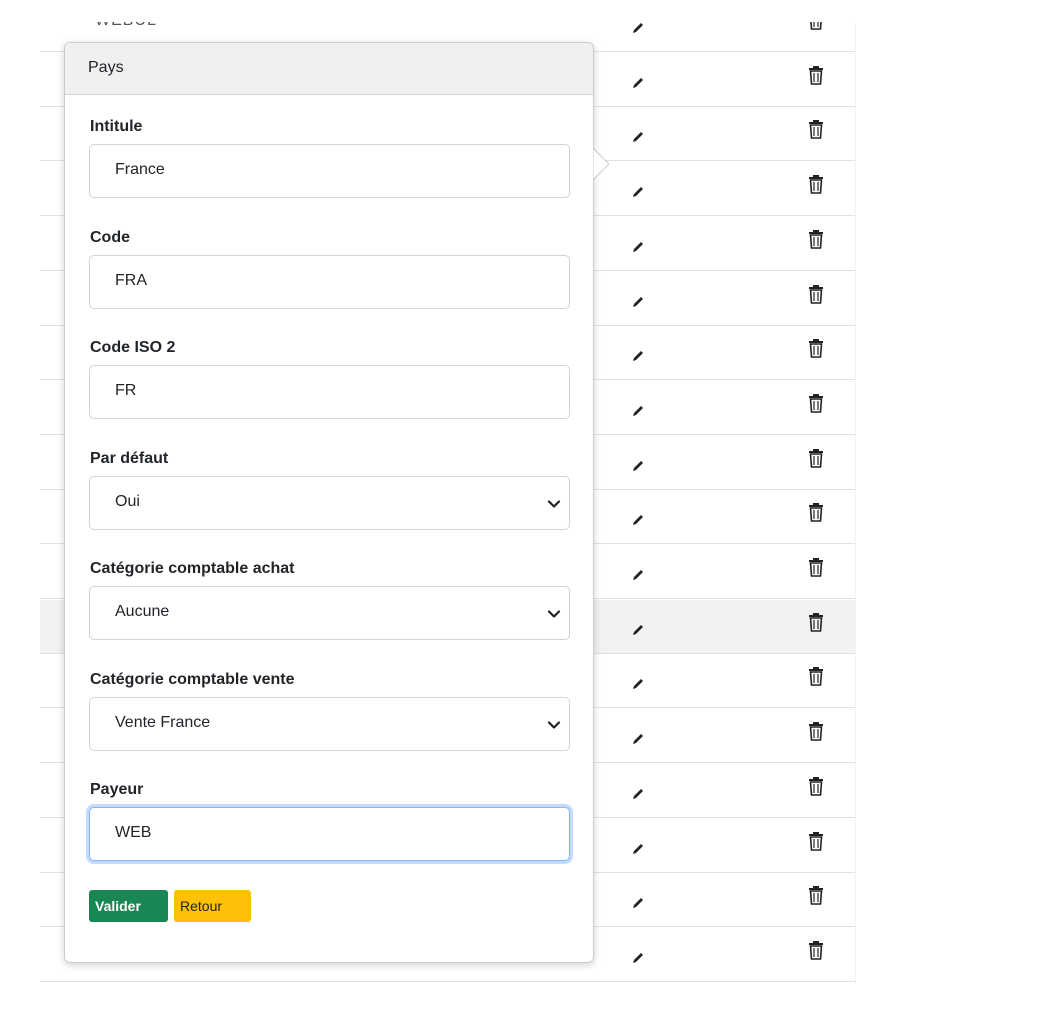  I want to click on retour-button: Retour, so click(212, 906).